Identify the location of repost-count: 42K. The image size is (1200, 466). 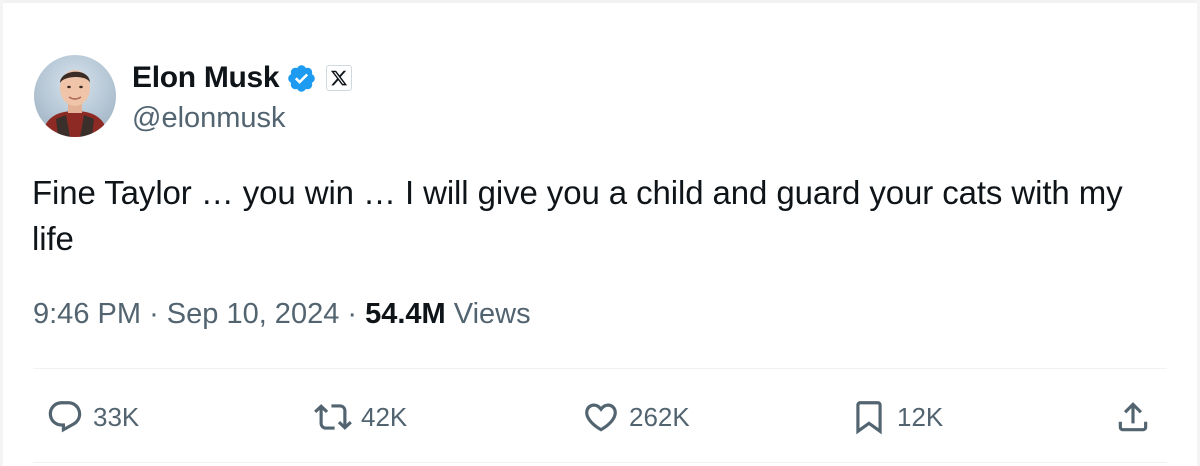
(384, 416).